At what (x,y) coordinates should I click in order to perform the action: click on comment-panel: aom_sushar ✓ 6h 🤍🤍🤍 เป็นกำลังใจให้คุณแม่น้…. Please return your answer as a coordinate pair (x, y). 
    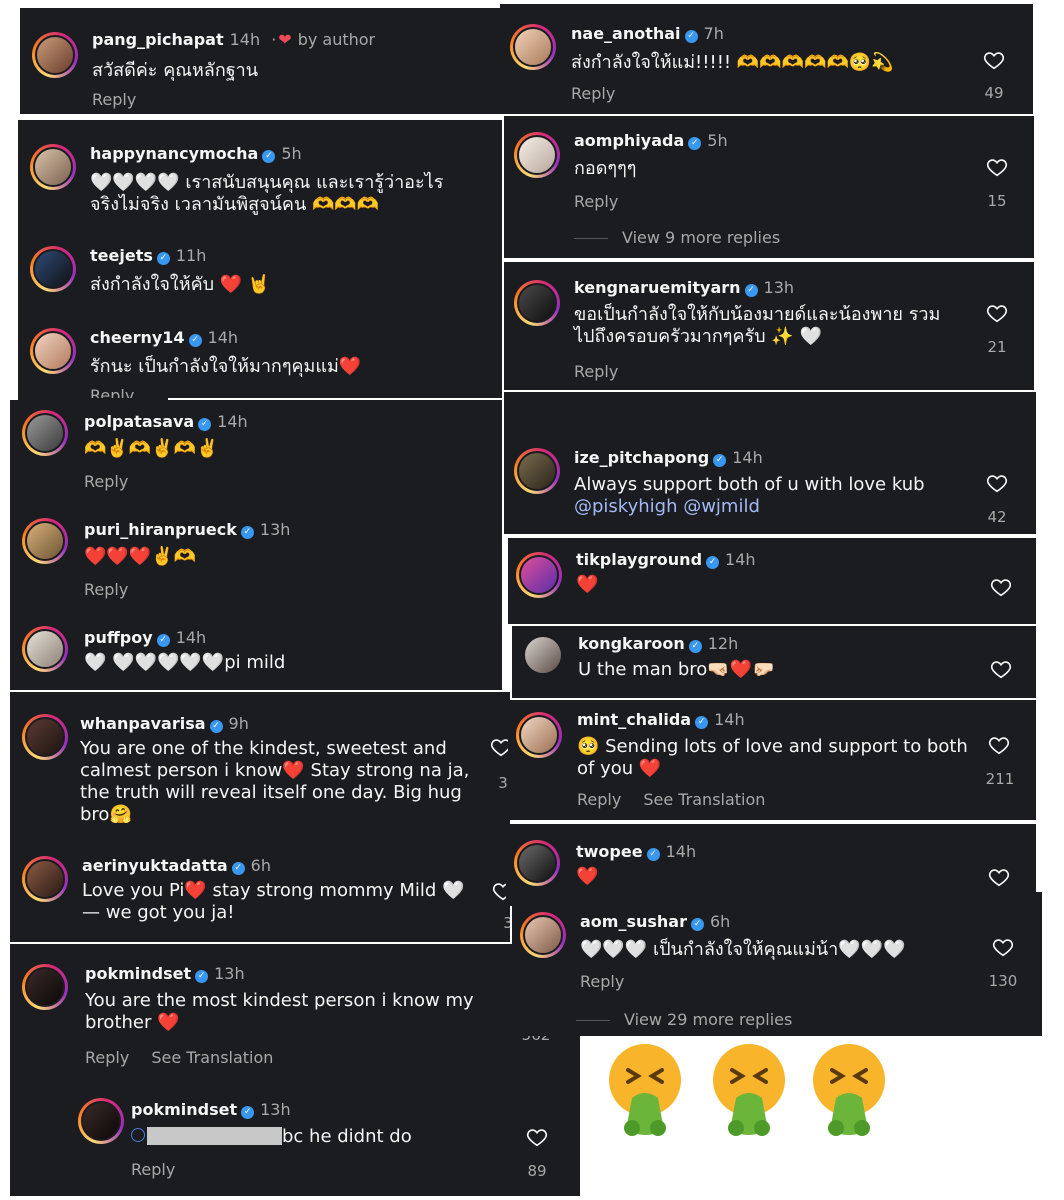
    Looking at the image, I should click on (777, 964).